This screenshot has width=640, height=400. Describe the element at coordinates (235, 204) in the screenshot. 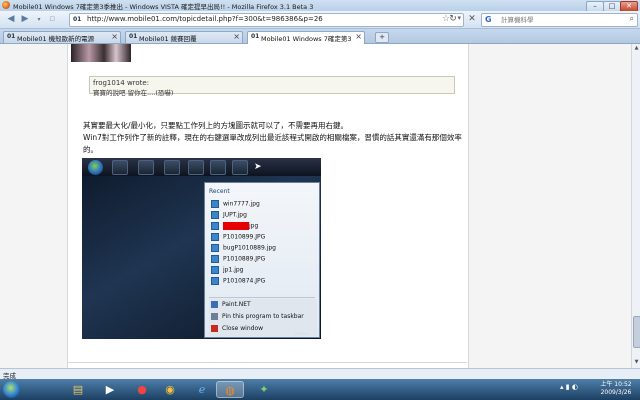

I see `jump-list-item: win7777.jpg` at that location.